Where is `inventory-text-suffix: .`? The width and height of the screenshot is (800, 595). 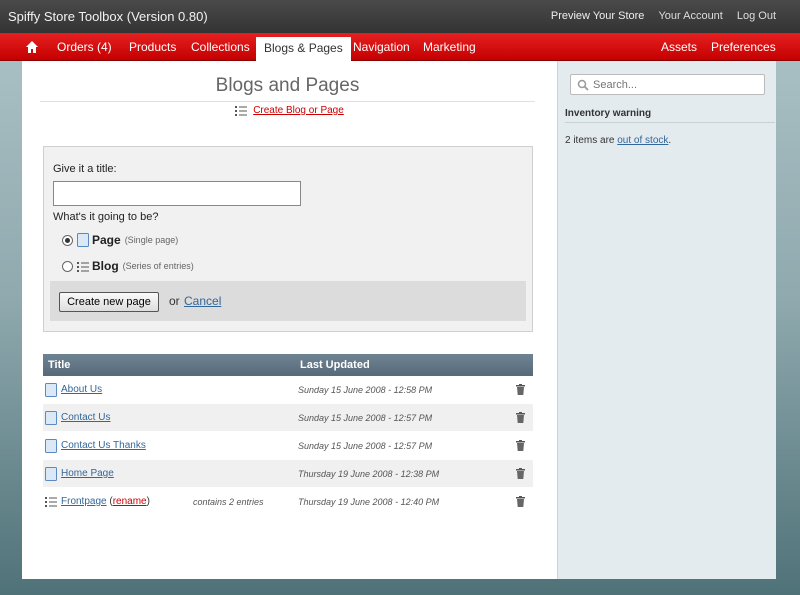 inventory-text-suffix: . is located at coordinates (670, 140).